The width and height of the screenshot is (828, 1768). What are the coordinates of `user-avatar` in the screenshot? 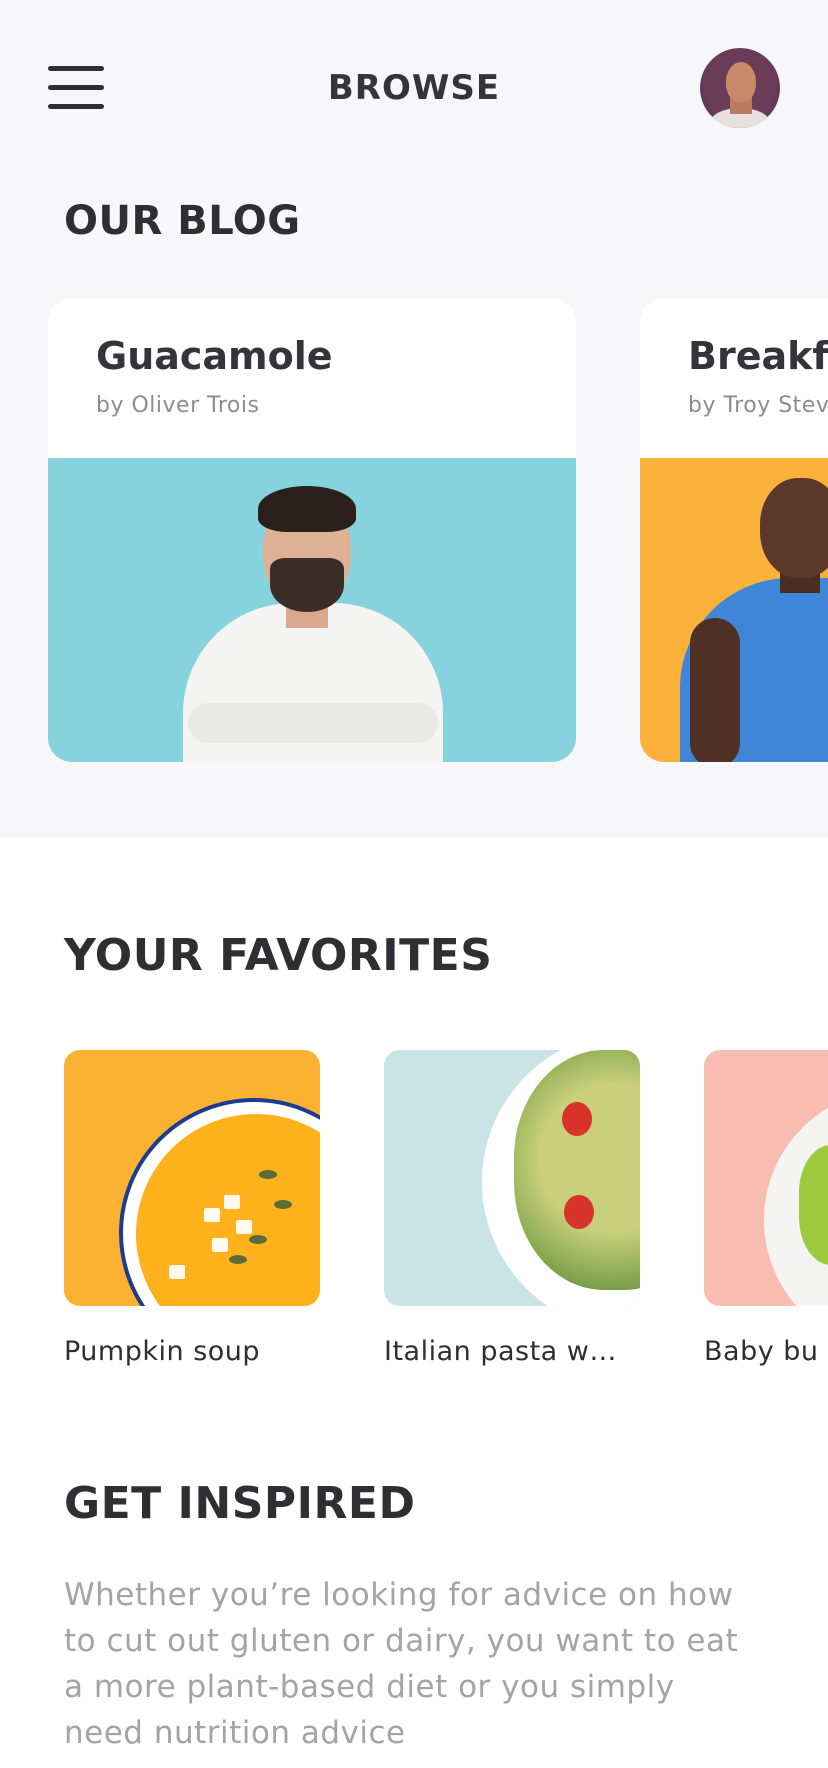 It's located at (740, 88).